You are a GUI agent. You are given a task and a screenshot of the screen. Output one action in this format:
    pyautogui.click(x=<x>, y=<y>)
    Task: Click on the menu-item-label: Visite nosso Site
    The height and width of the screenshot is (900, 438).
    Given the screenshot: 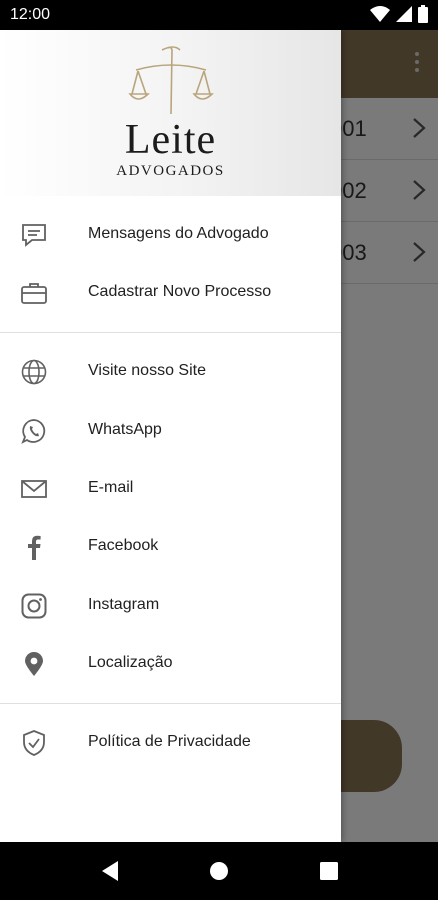 What is the action you would take?
    pyautogui.click(x=147, y=370)
    